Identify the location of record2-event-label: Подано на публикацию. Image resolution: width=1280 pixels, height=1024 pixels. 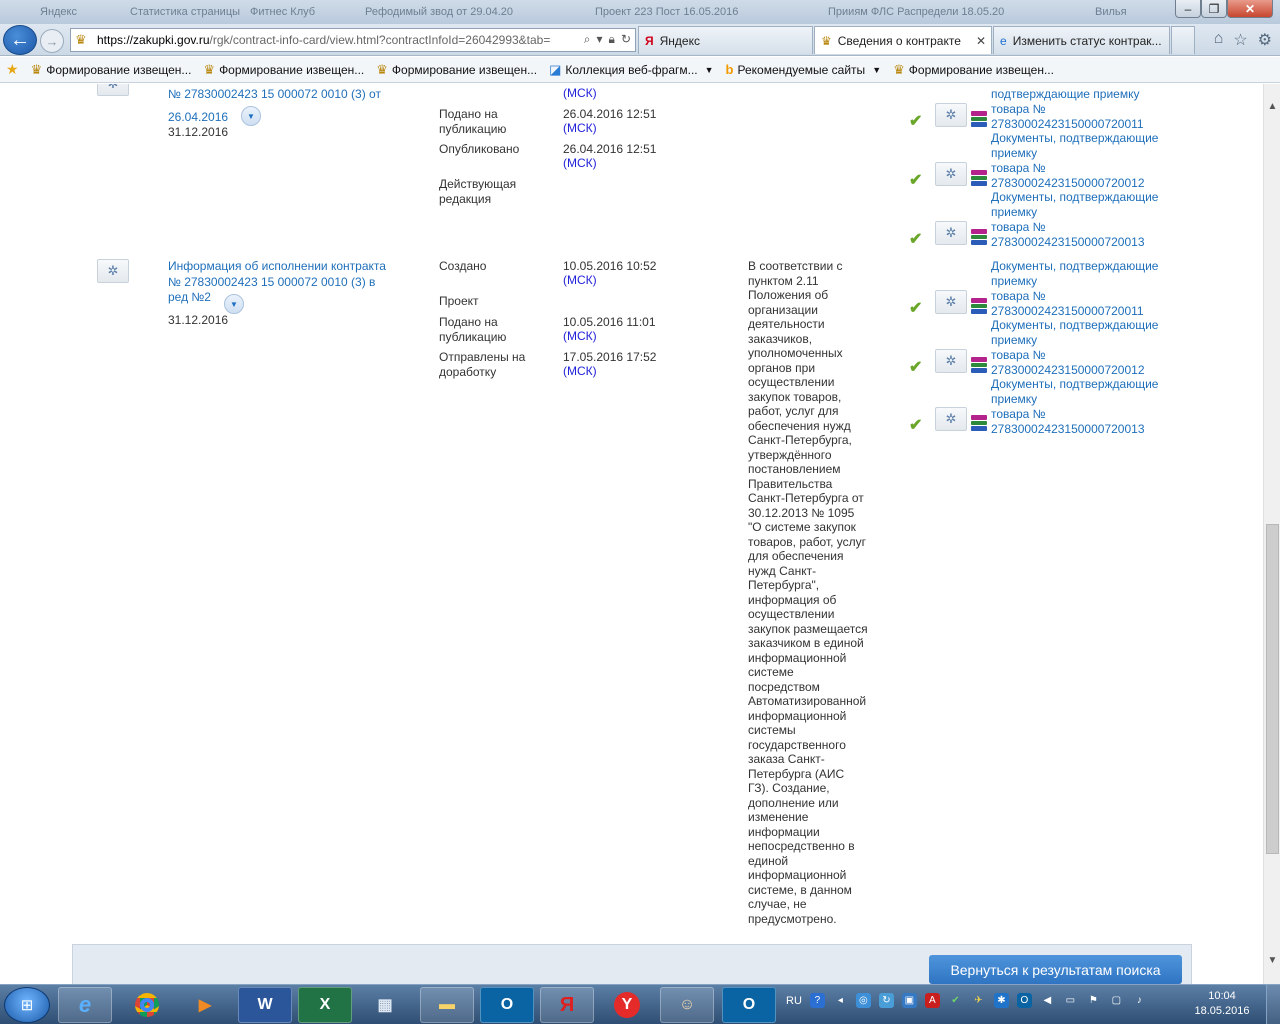
(473, 329).